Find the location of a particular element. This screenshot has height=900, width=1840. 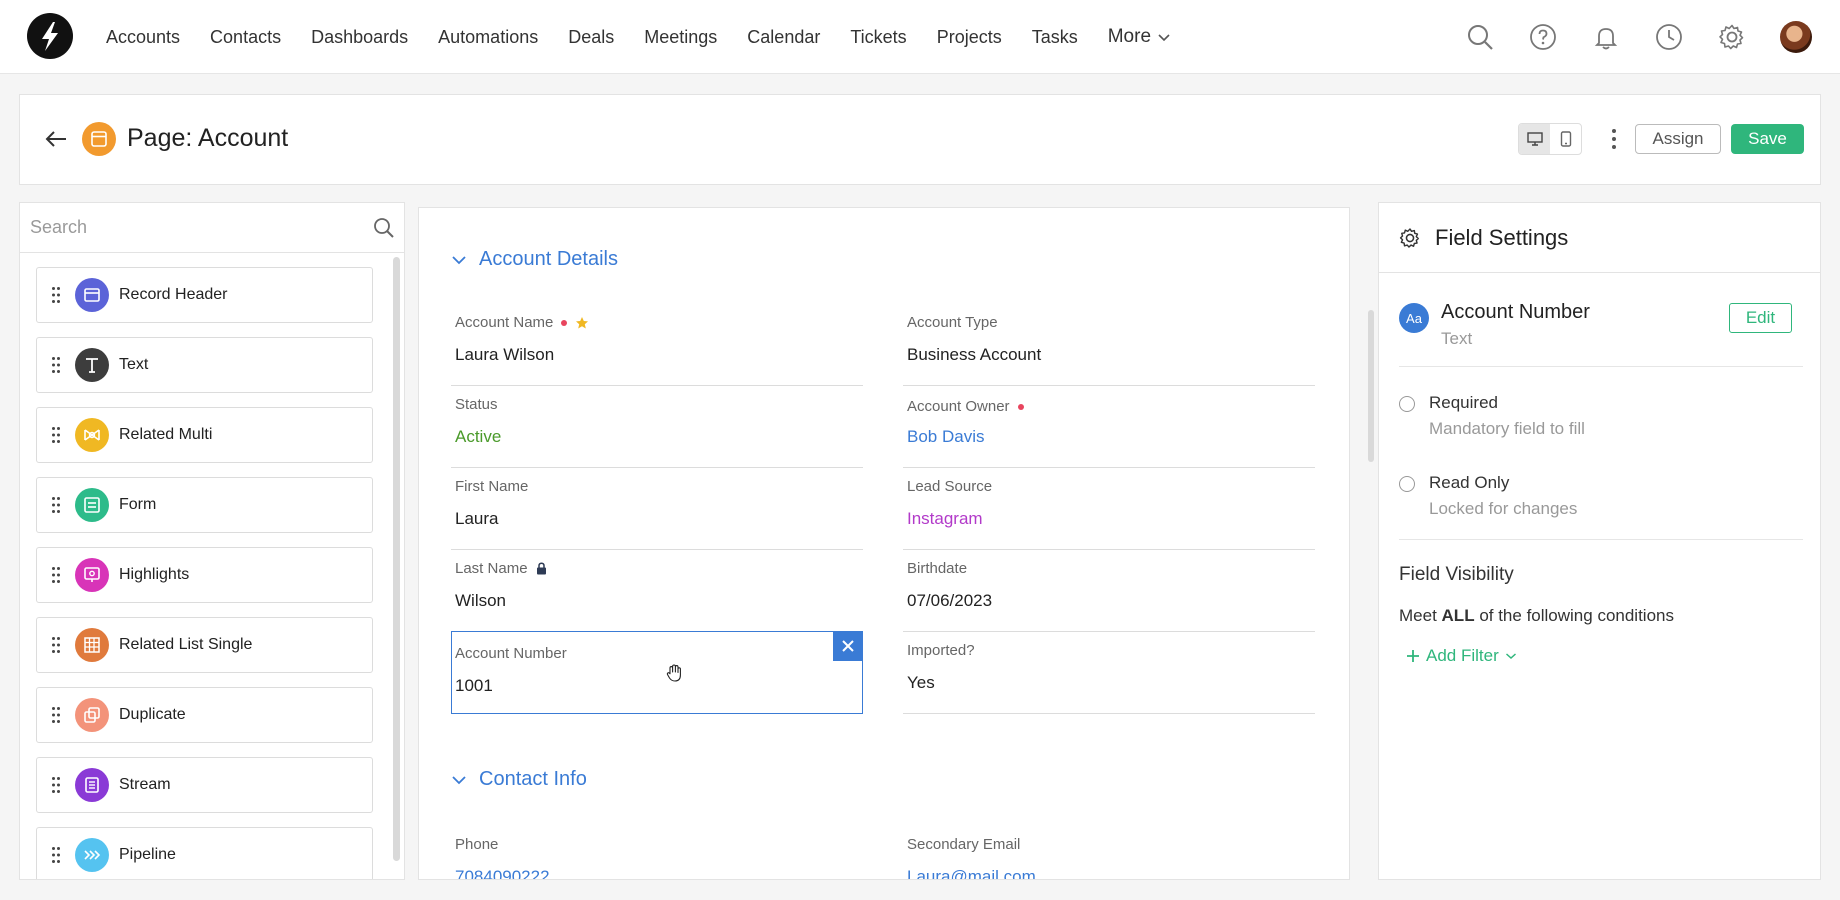

mobile-view-button is located at coordinates (1565, 139).